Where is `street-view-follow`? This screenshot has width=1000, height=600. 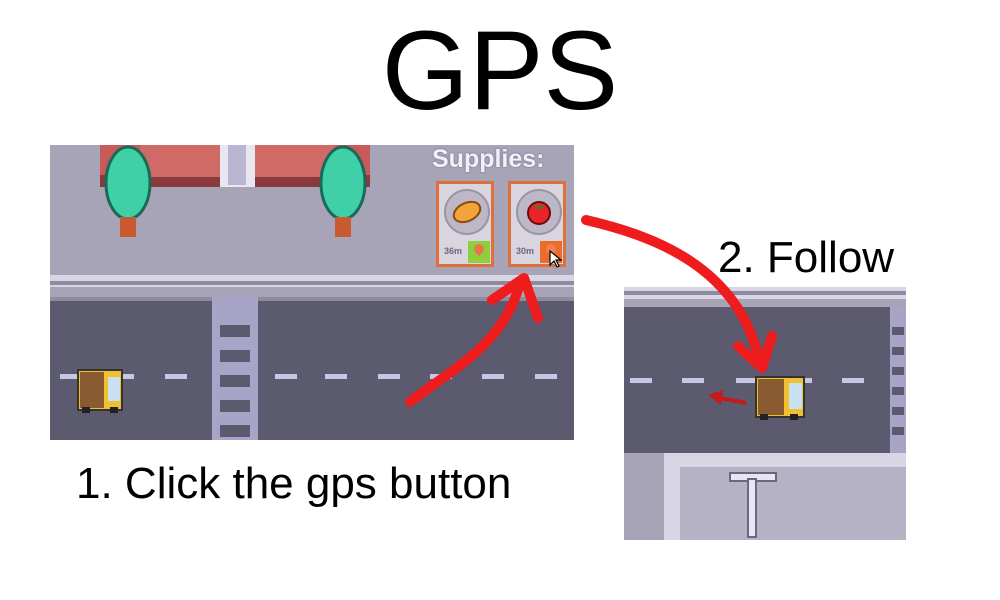
street-view-follow is located at coordinates (765, 413).